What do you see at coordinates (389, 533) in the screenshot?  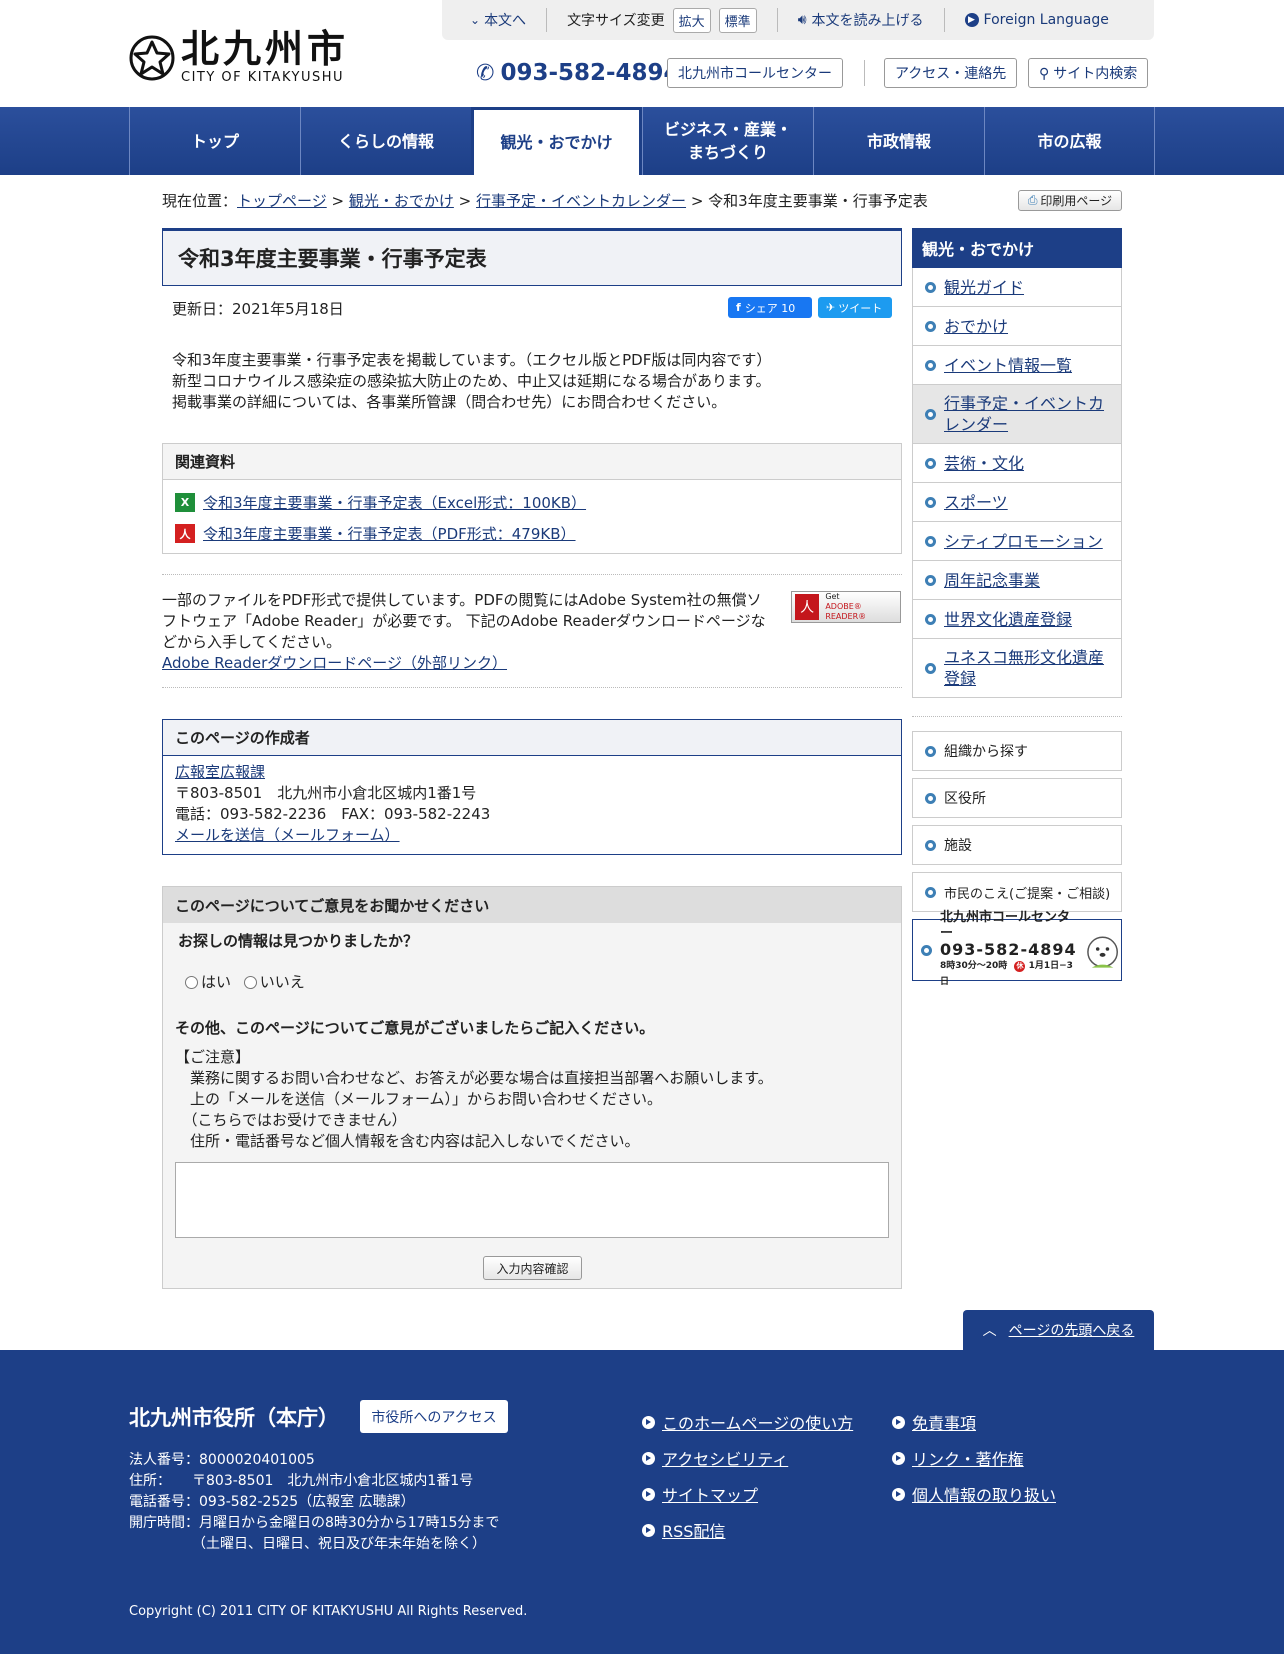 I see `pdf-download-link: 令和3年度主要事業・行事予定表（PDF形式：479KB）` at bounding box center [389, 533].